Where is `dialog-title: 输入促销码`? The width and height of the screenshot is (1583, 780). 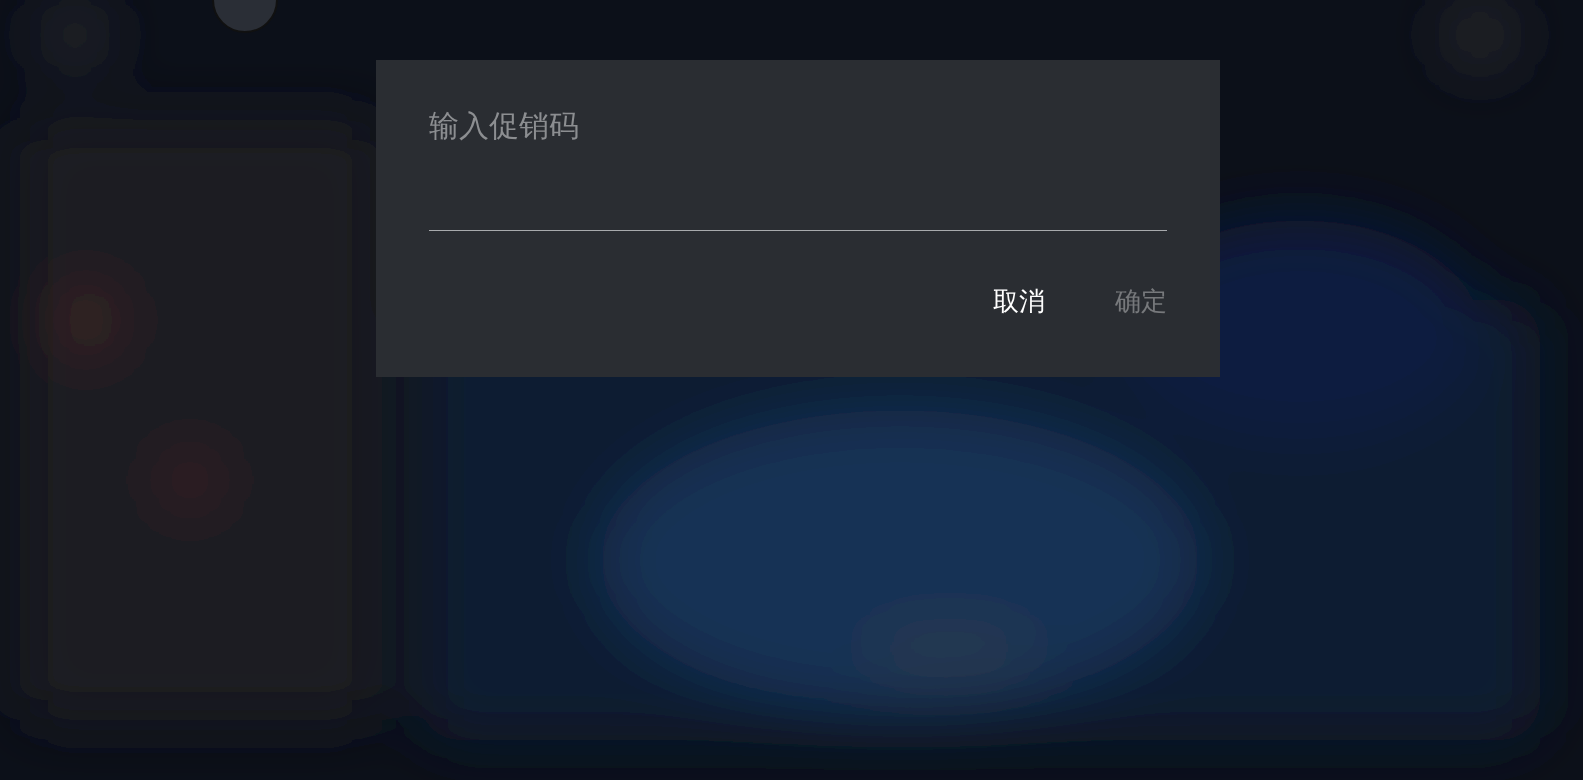
dialog-title: 输入促销码 is located at coordinates (504, 126).